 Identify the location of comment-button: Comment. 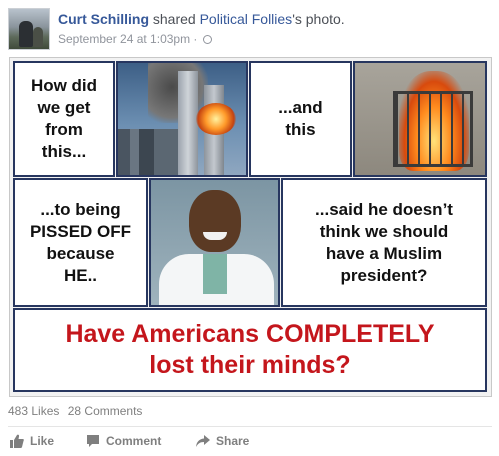
(123, 441).